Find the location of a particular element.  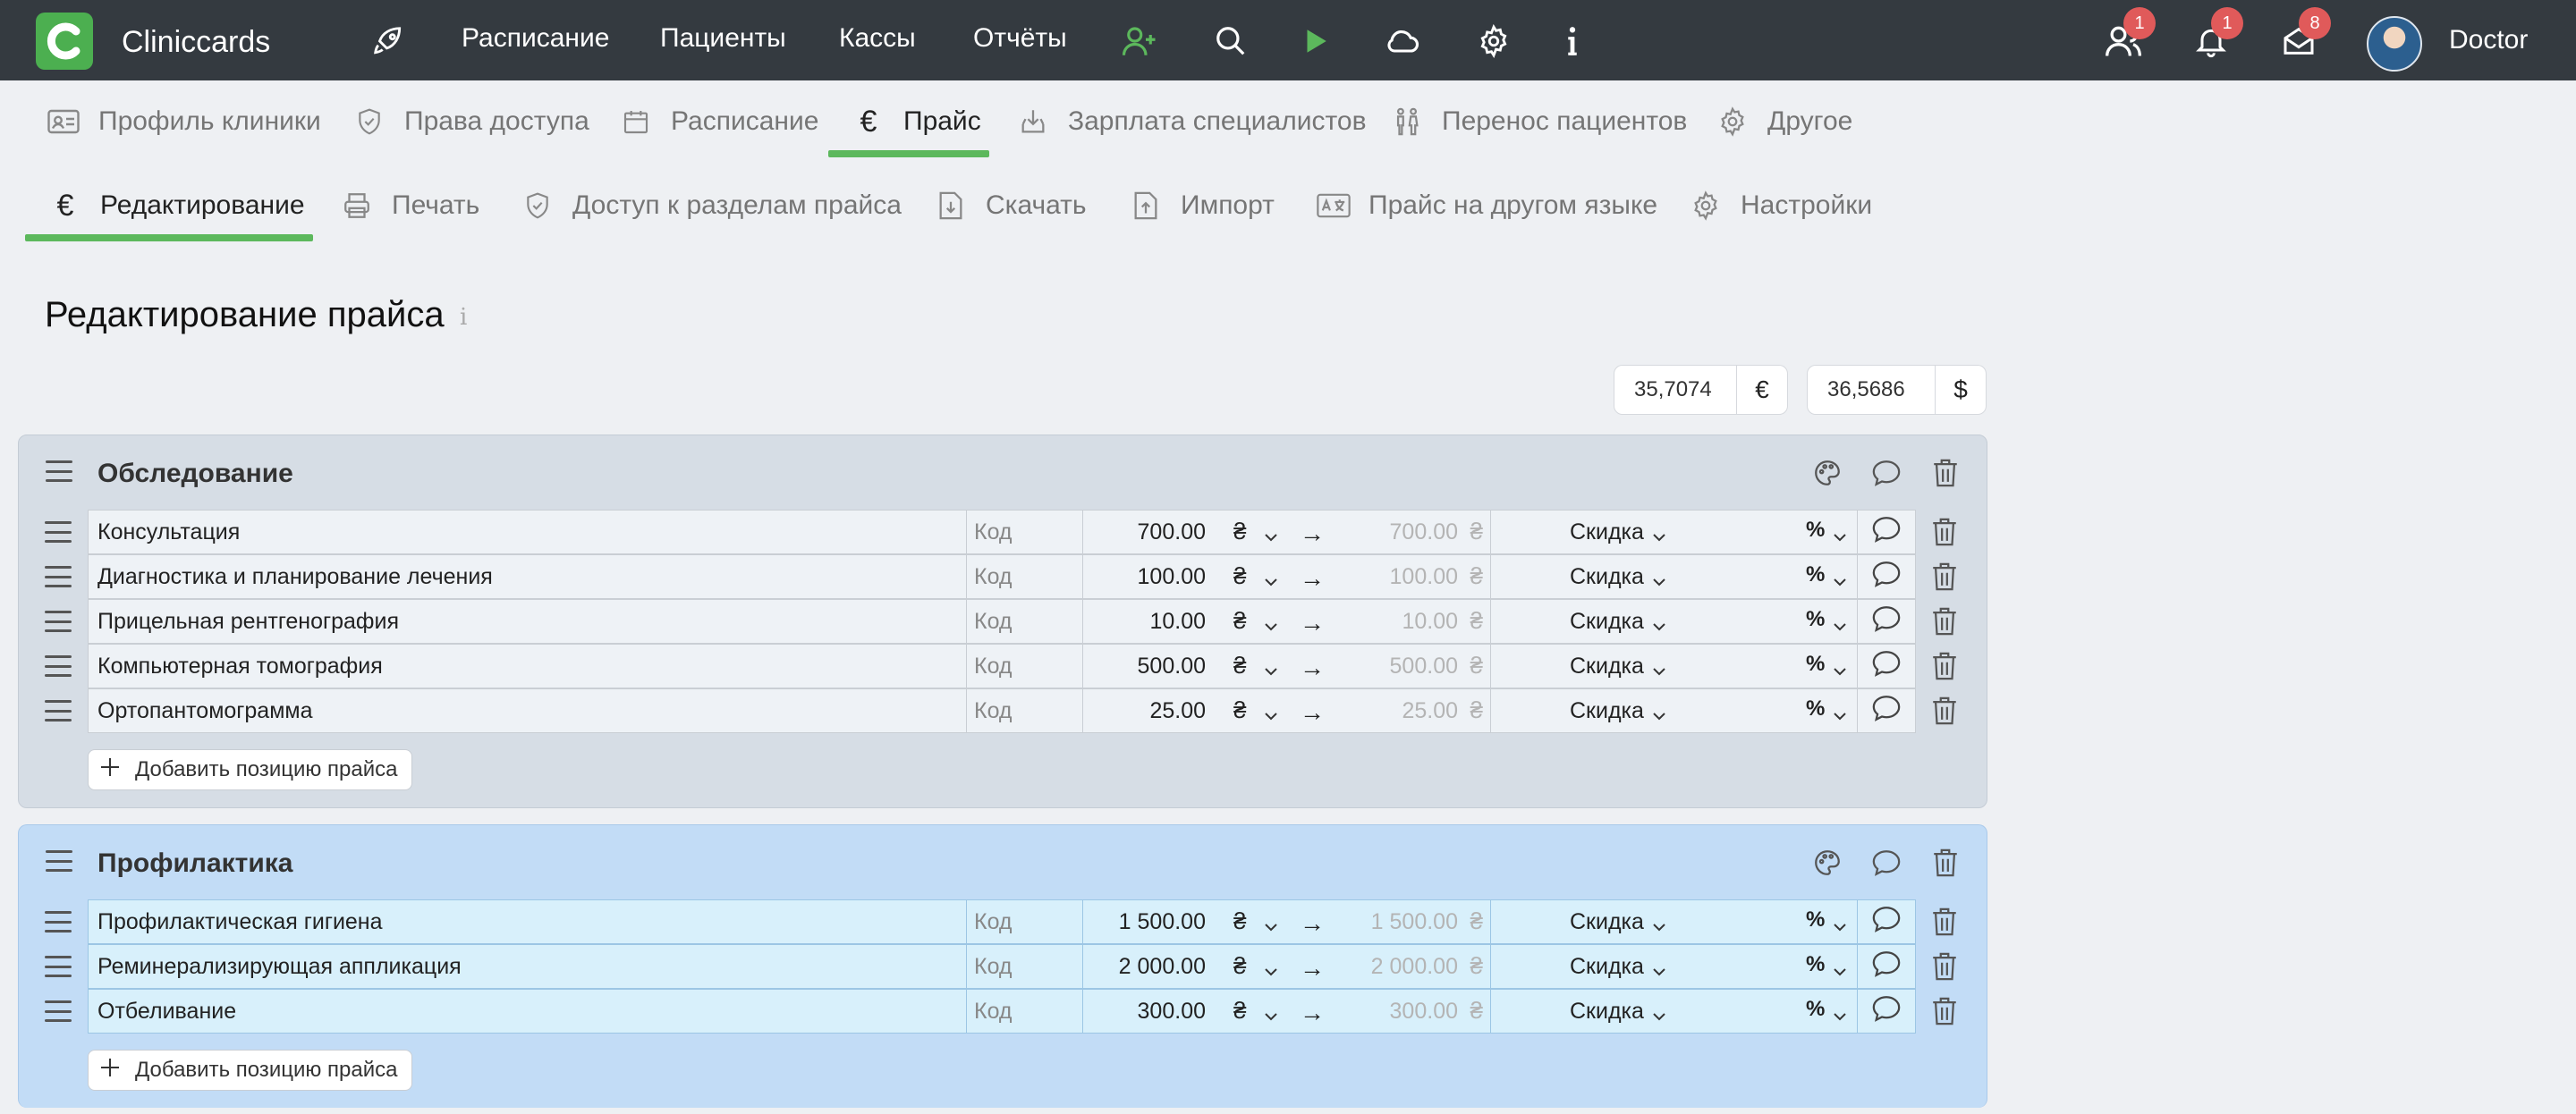

item-price-input: 500.00 is located at coordinates (1172, 666).